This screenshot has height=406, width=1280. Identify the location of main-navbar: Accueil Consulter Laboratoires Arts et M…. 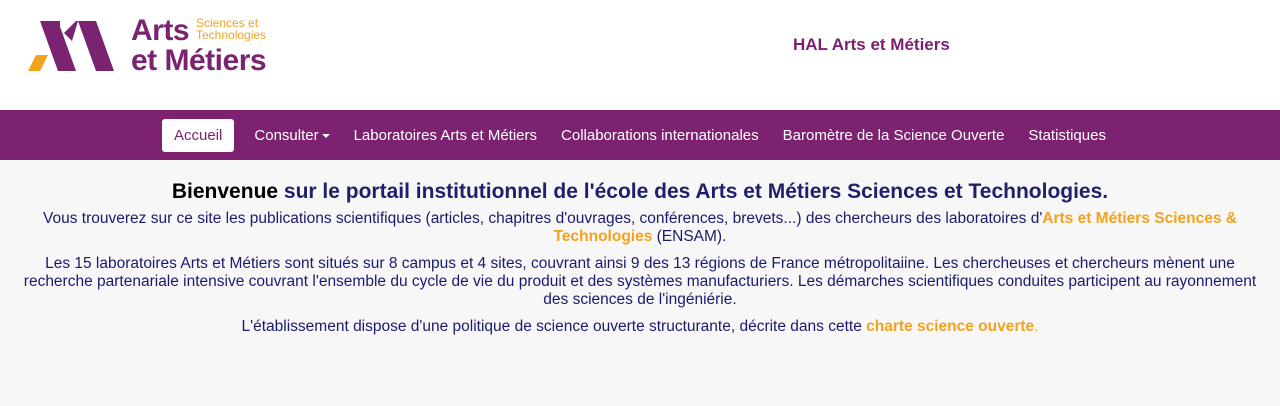
(640, 135).